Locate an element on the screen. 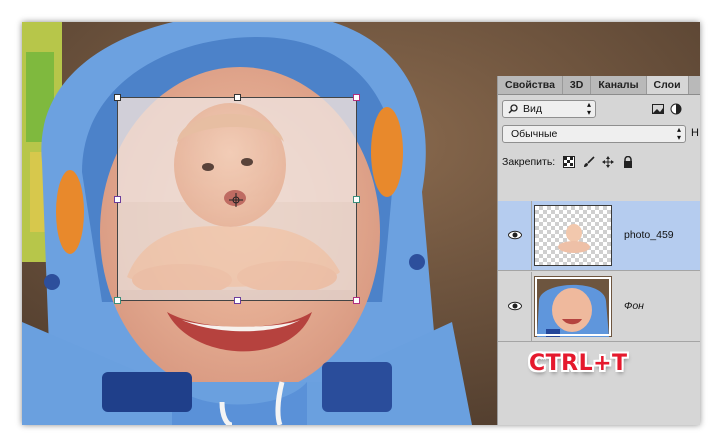 The height and width of the screenshot is (446, 723). transform-handle-bottom-left is located at coordinates (117, 300).